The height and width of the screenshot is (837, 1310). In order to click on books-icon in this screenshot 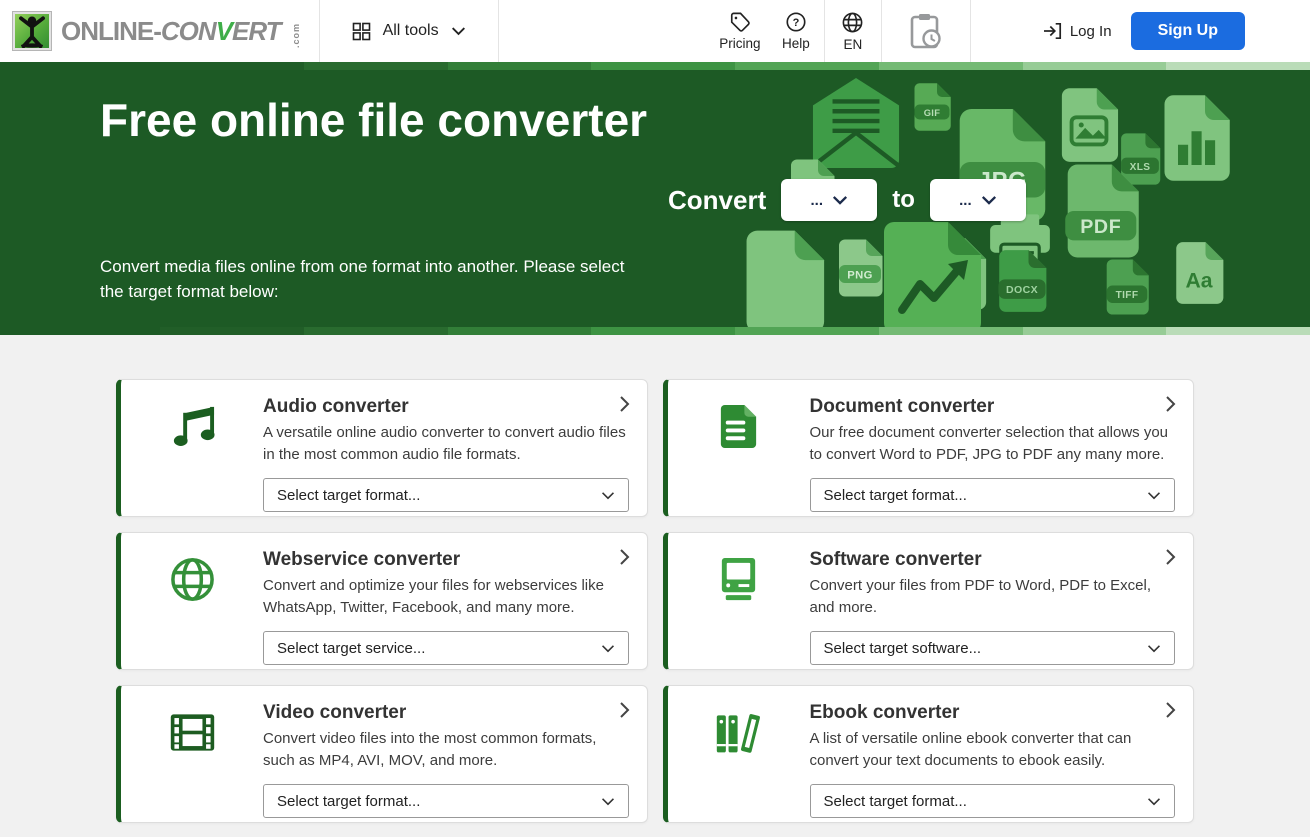, I will do `click(739, 762)`.